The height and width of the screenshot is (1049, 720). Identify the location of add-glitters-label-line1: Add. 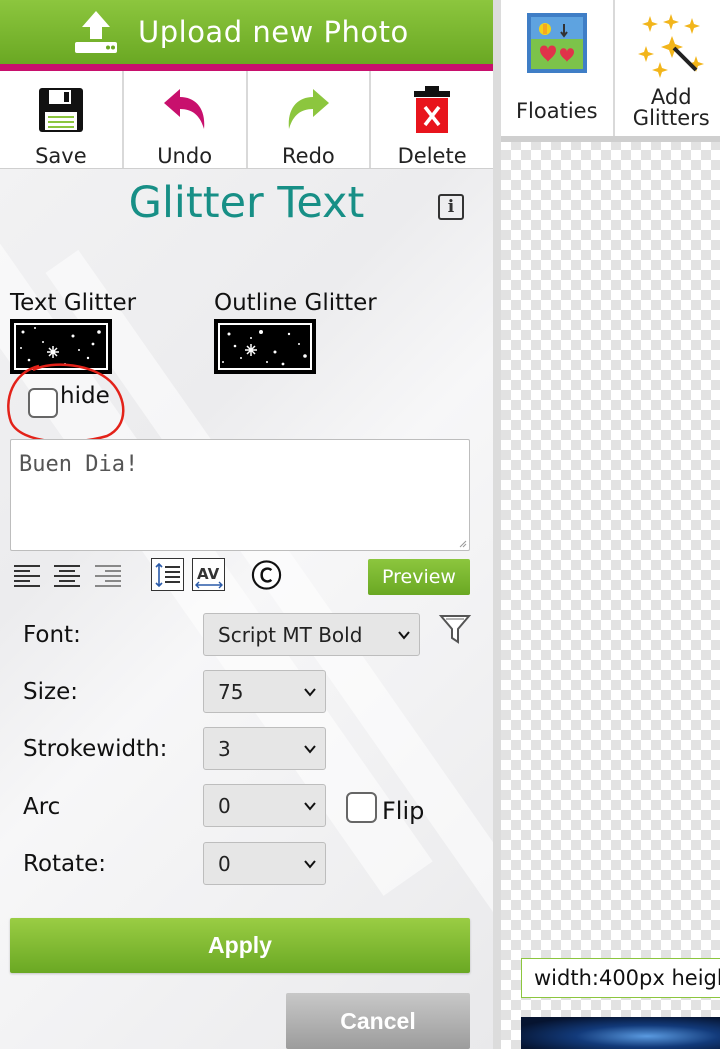
(671, 97).